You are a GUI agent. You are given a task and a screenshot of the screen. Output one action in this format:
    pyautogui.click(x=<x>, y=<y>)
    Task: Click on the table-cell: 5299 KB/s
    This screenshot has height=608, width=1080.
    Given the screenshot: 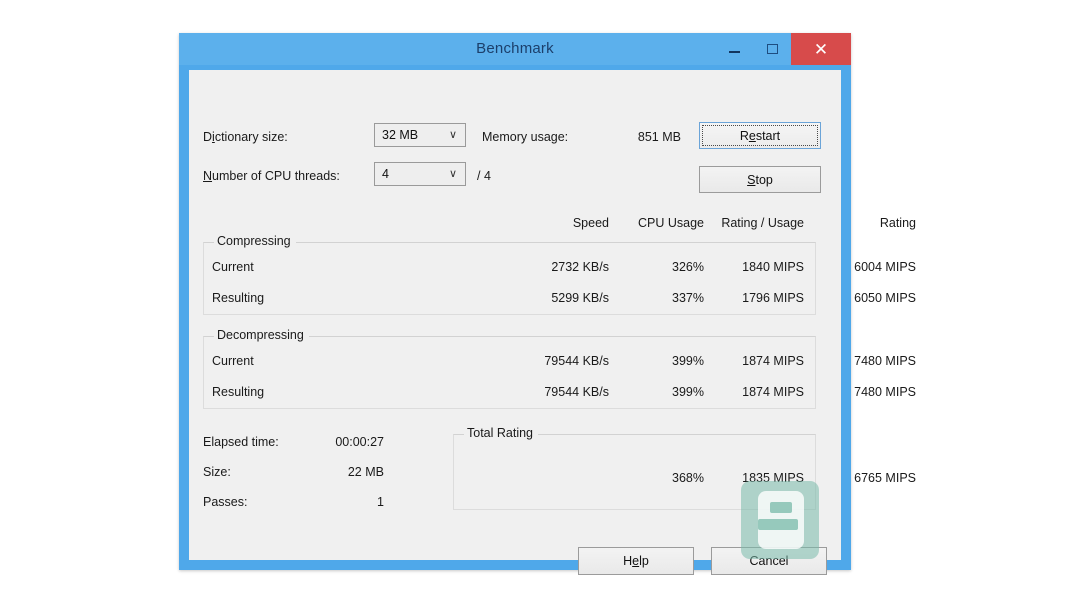 What is the action you would take?
    pyautogui.click(x=580, y=298)
    